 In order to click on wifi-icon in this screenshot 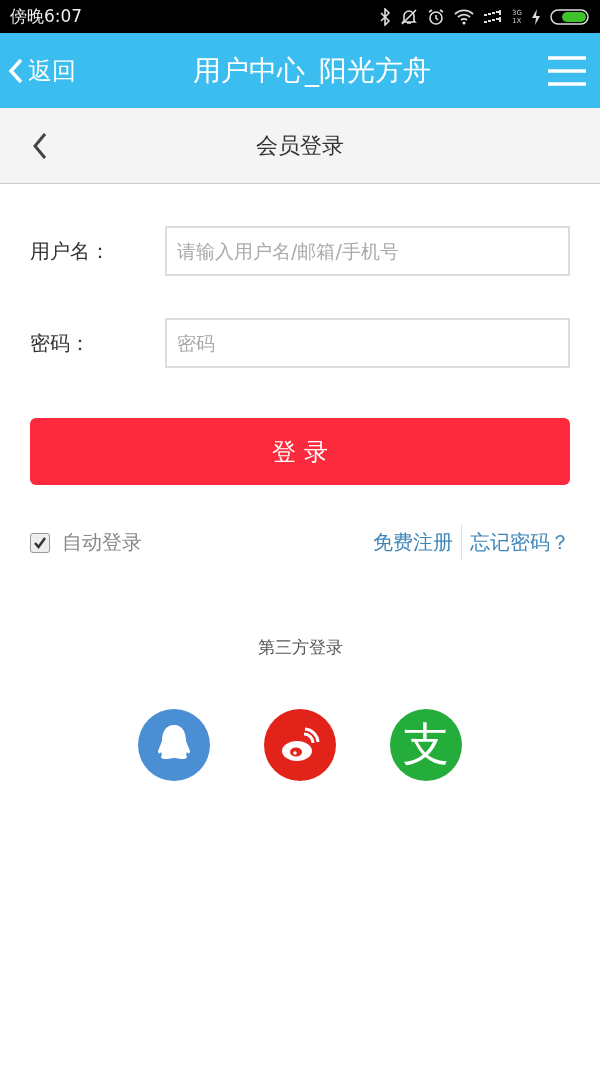, I will do `click(464, 16)`.